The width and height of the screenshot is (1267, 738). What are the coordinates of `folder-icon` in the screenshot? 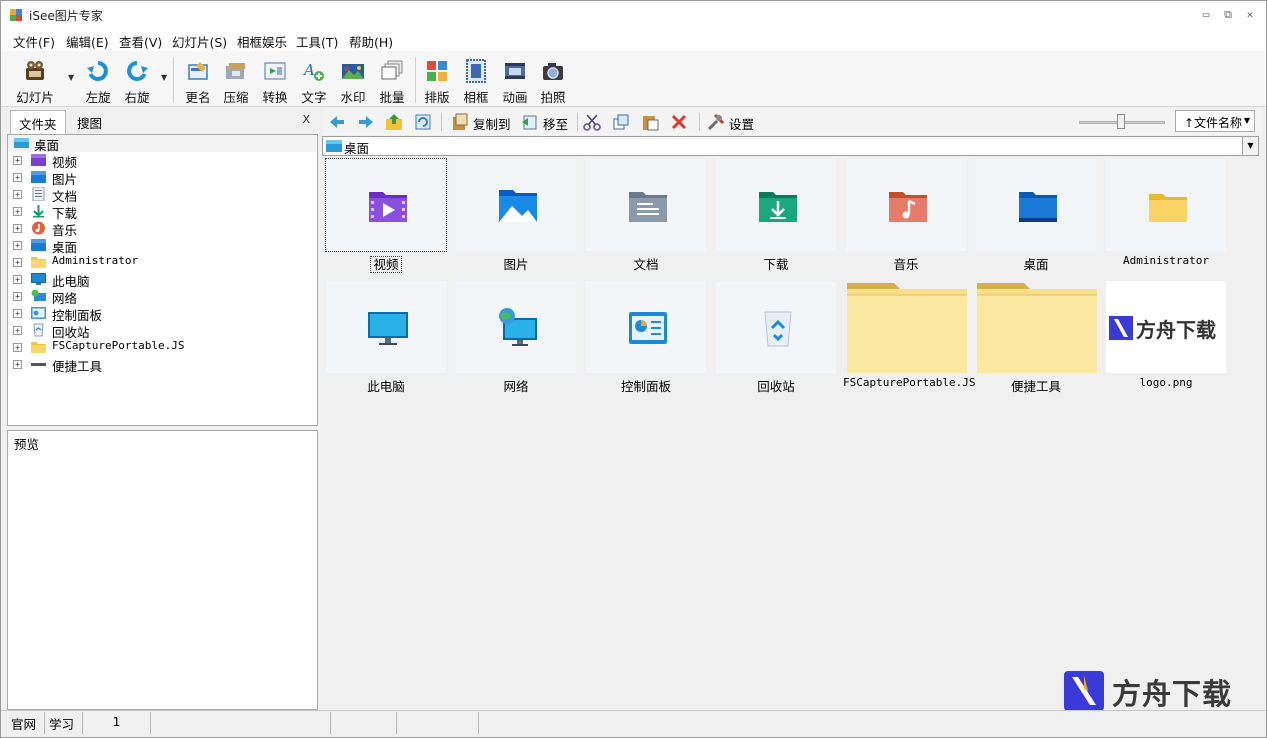 It's located at (38, 347).